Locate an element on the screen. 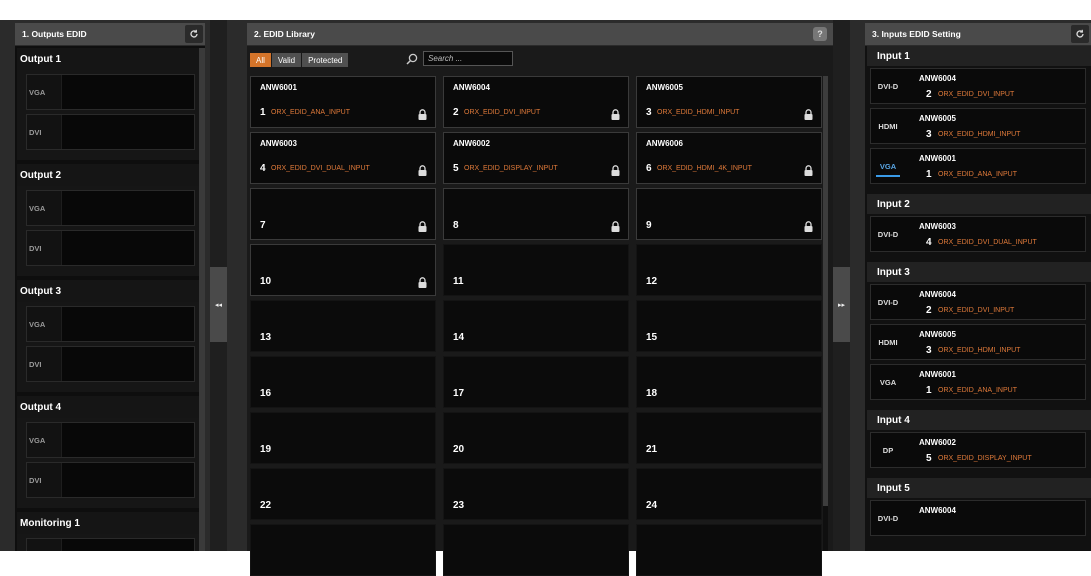 This screenshot has height=576, width=1091. edid-library-cell: 12 is located at coordinates (729, 270).